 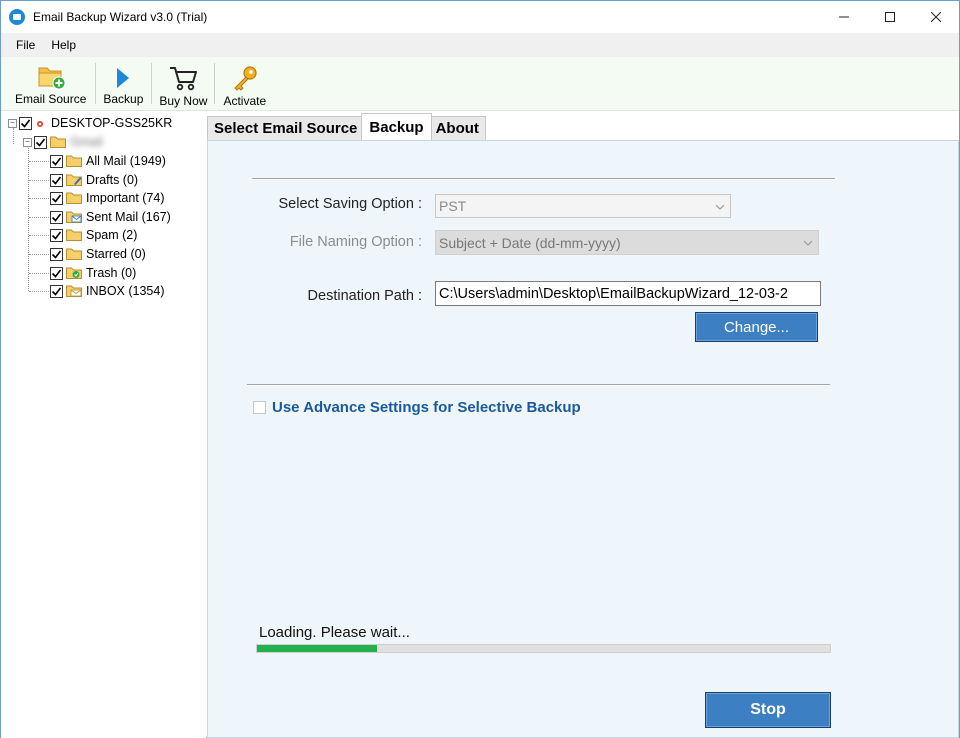 I want to click on maximize-icon, so click(x=890, y=17).